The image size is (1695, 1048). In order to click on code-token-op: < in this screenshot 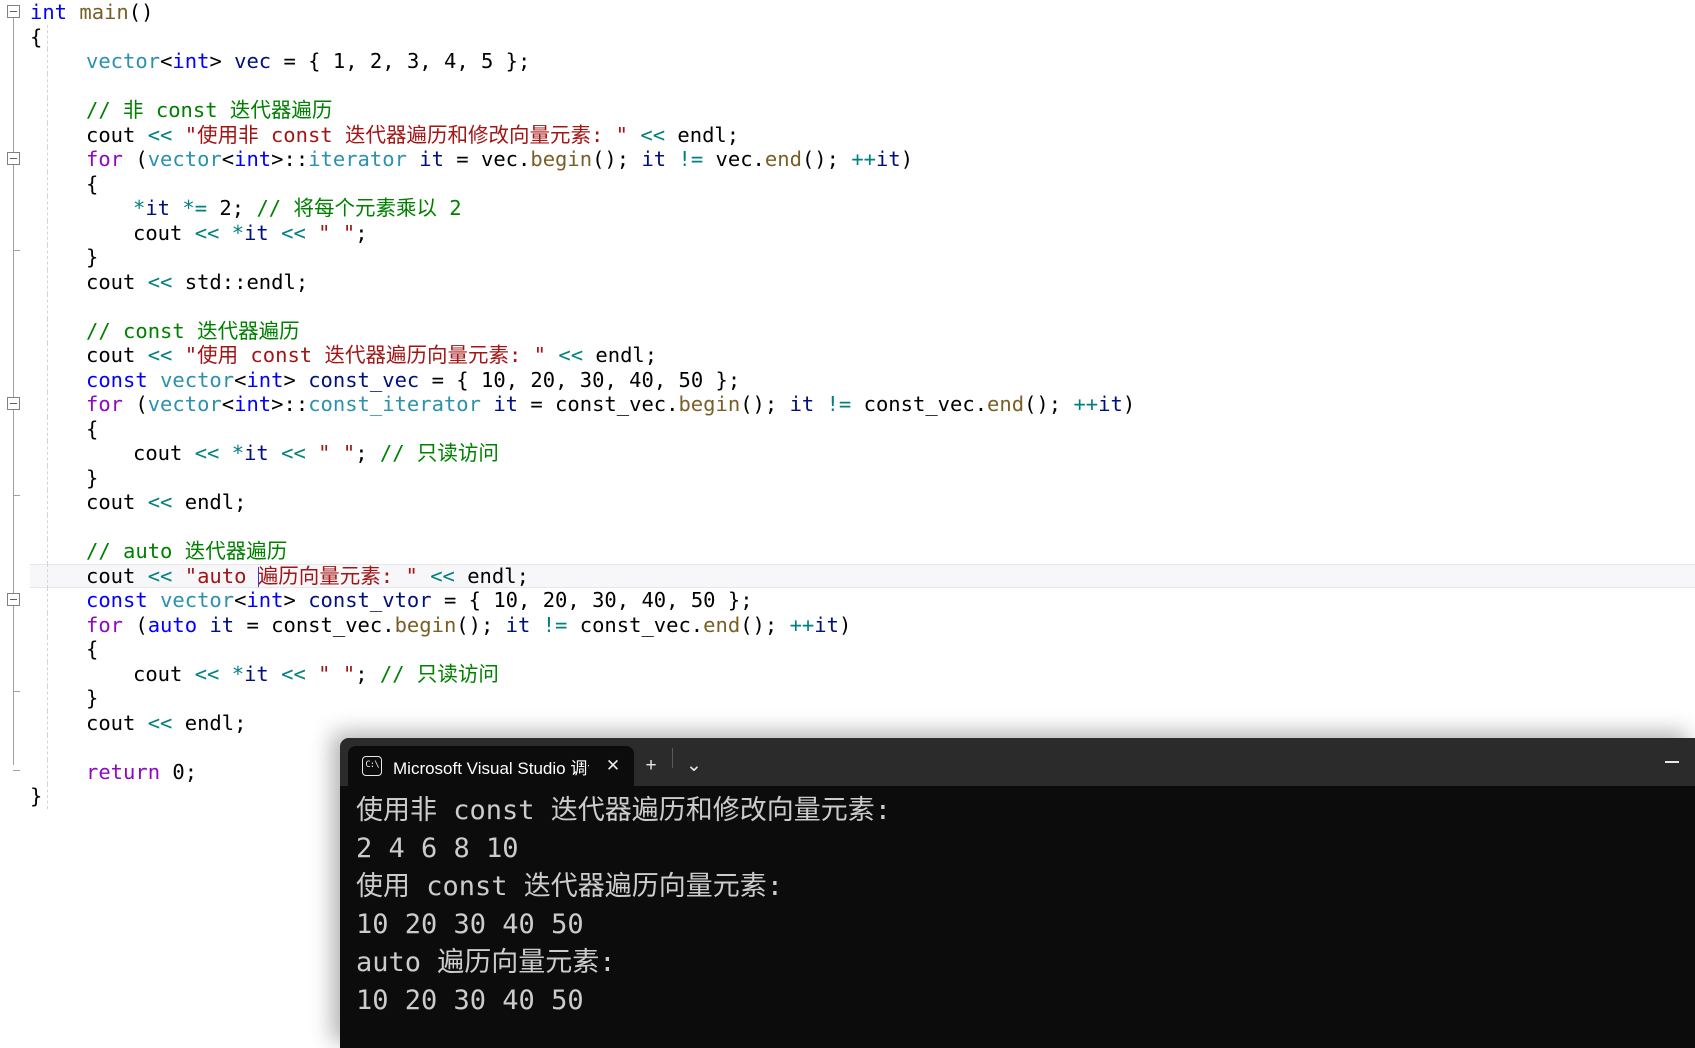, I will do `click(228, 404)`.